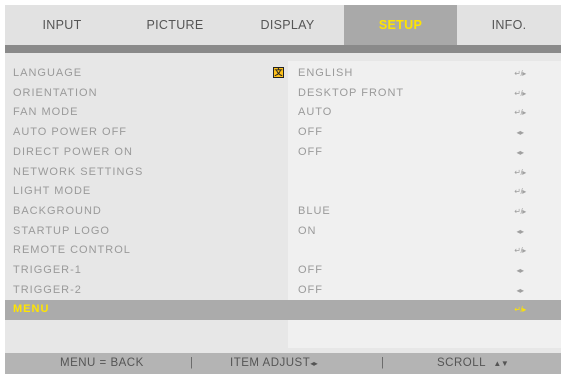  Describe the element at coordinates (283, 173) in the screenshot. I see `menu-row-network-settings: NETWORK SETTINGS ↵/▸` at that location.